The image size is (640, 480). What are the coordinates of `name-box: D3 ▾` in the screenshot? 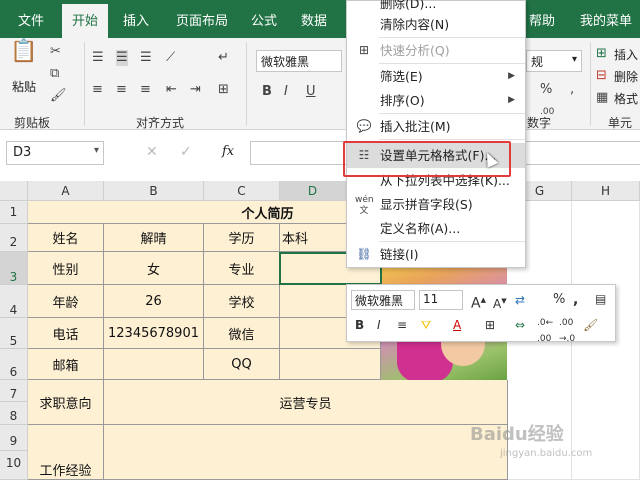 It's located at (55, 153).